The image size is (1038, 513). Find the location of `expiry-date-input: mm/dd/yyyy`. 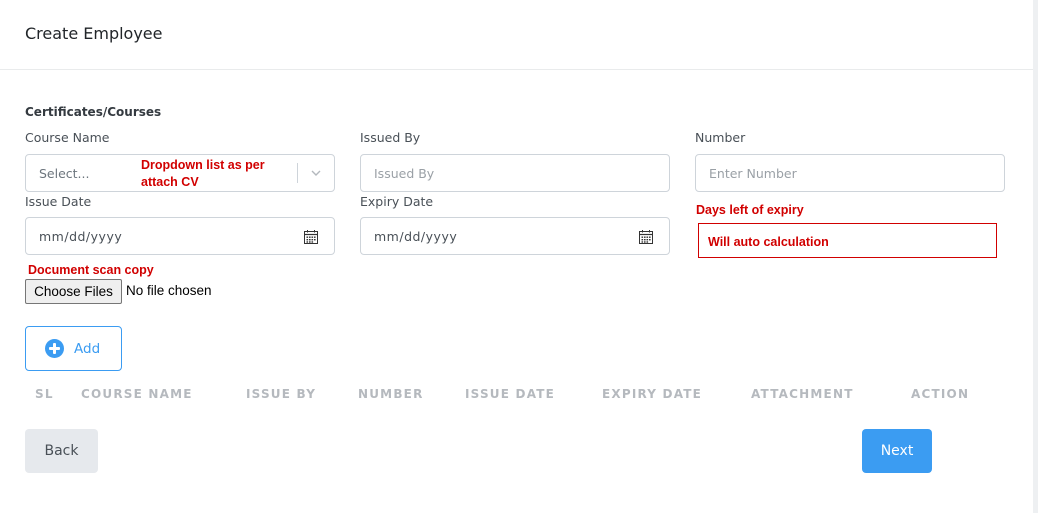

expiry-date-input: mm/dd/yyyy is located at coordinates (515, 236).